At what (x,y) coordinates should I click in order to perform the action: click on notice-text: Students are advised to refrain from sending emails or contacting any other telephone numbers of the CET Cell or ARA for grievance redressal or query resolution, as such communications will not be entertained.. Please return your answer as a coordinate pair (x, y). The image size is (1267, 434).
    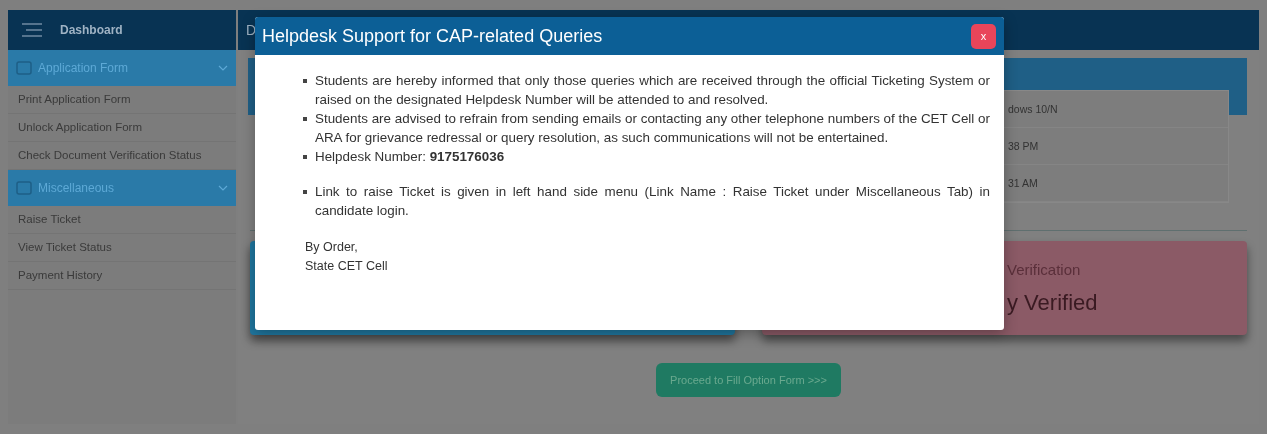
    Looking at the image, I should click on (652, 128).